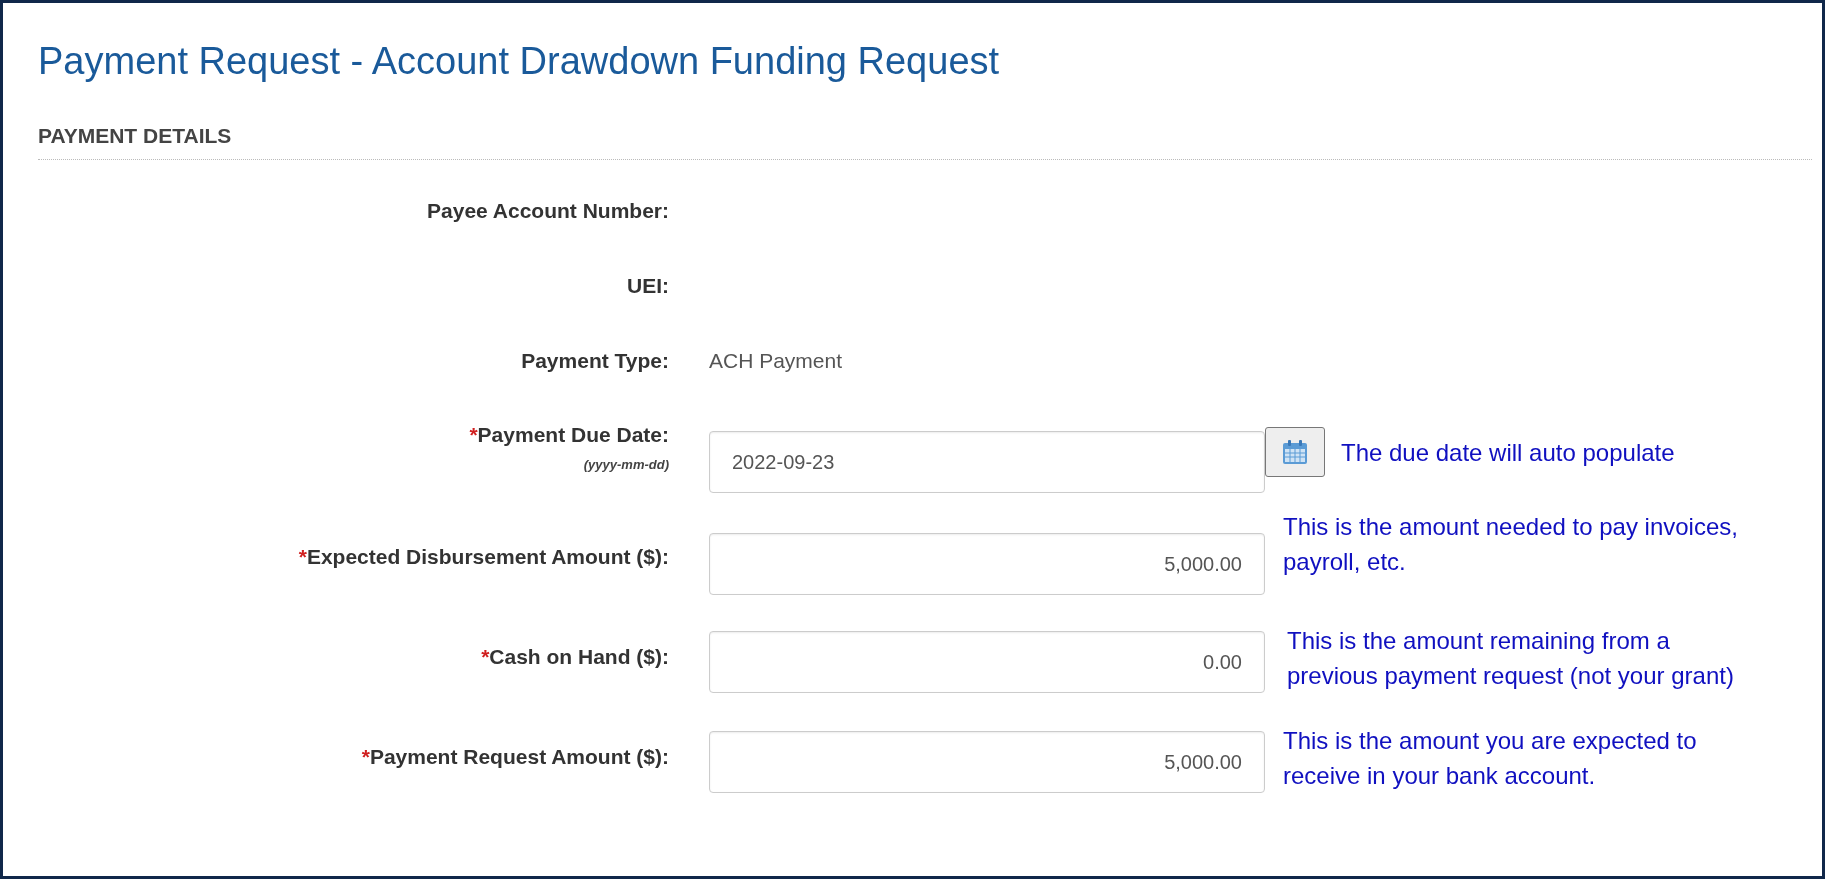  I want to click on amount-field: 0.00, so click(987, 662).